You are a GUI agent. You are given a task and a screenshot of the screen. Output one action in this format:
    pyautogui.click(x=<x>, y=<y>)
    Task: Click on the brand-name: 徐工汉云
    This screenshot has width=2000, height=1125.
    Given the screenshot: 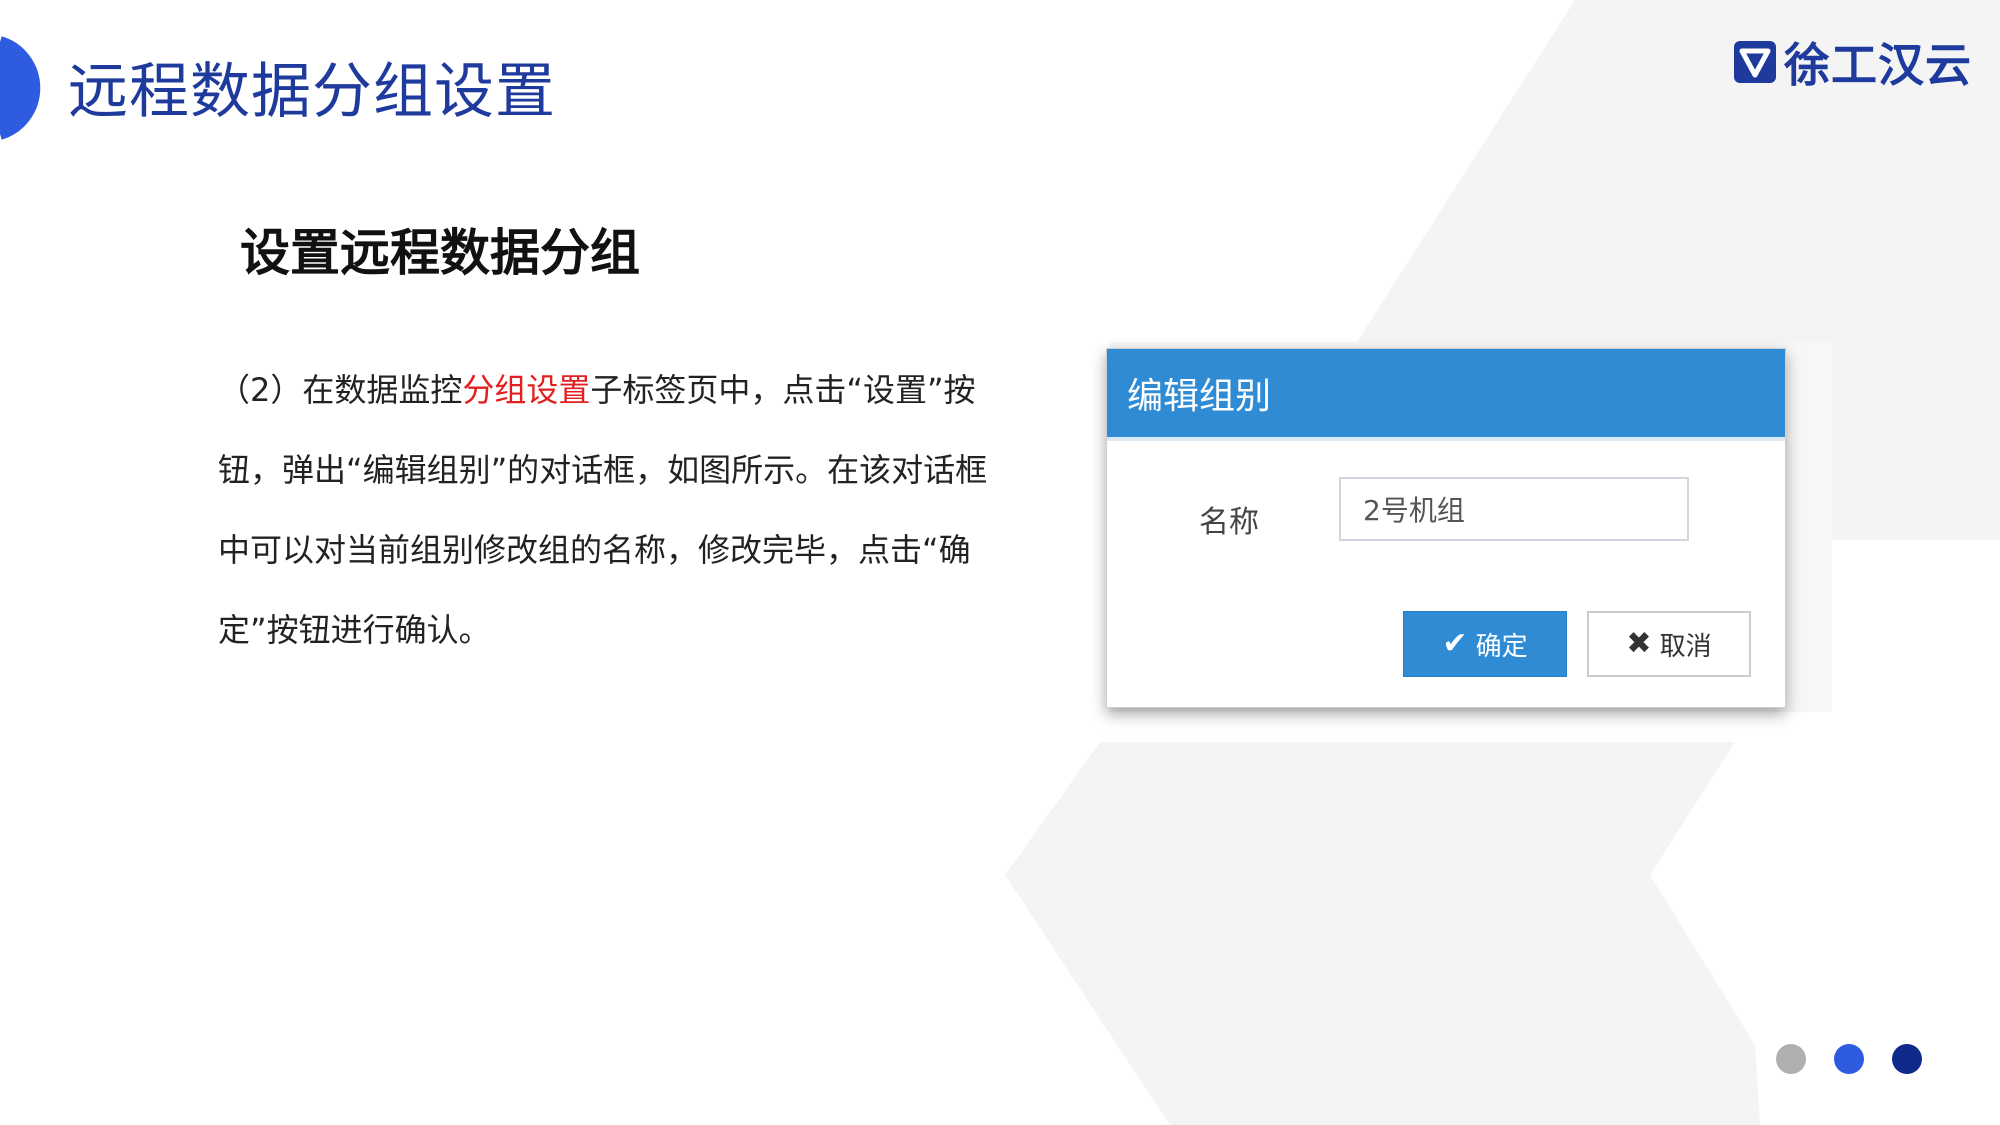 What is the action you would take?
    pyautogui.click(x=1878, y=65)
    